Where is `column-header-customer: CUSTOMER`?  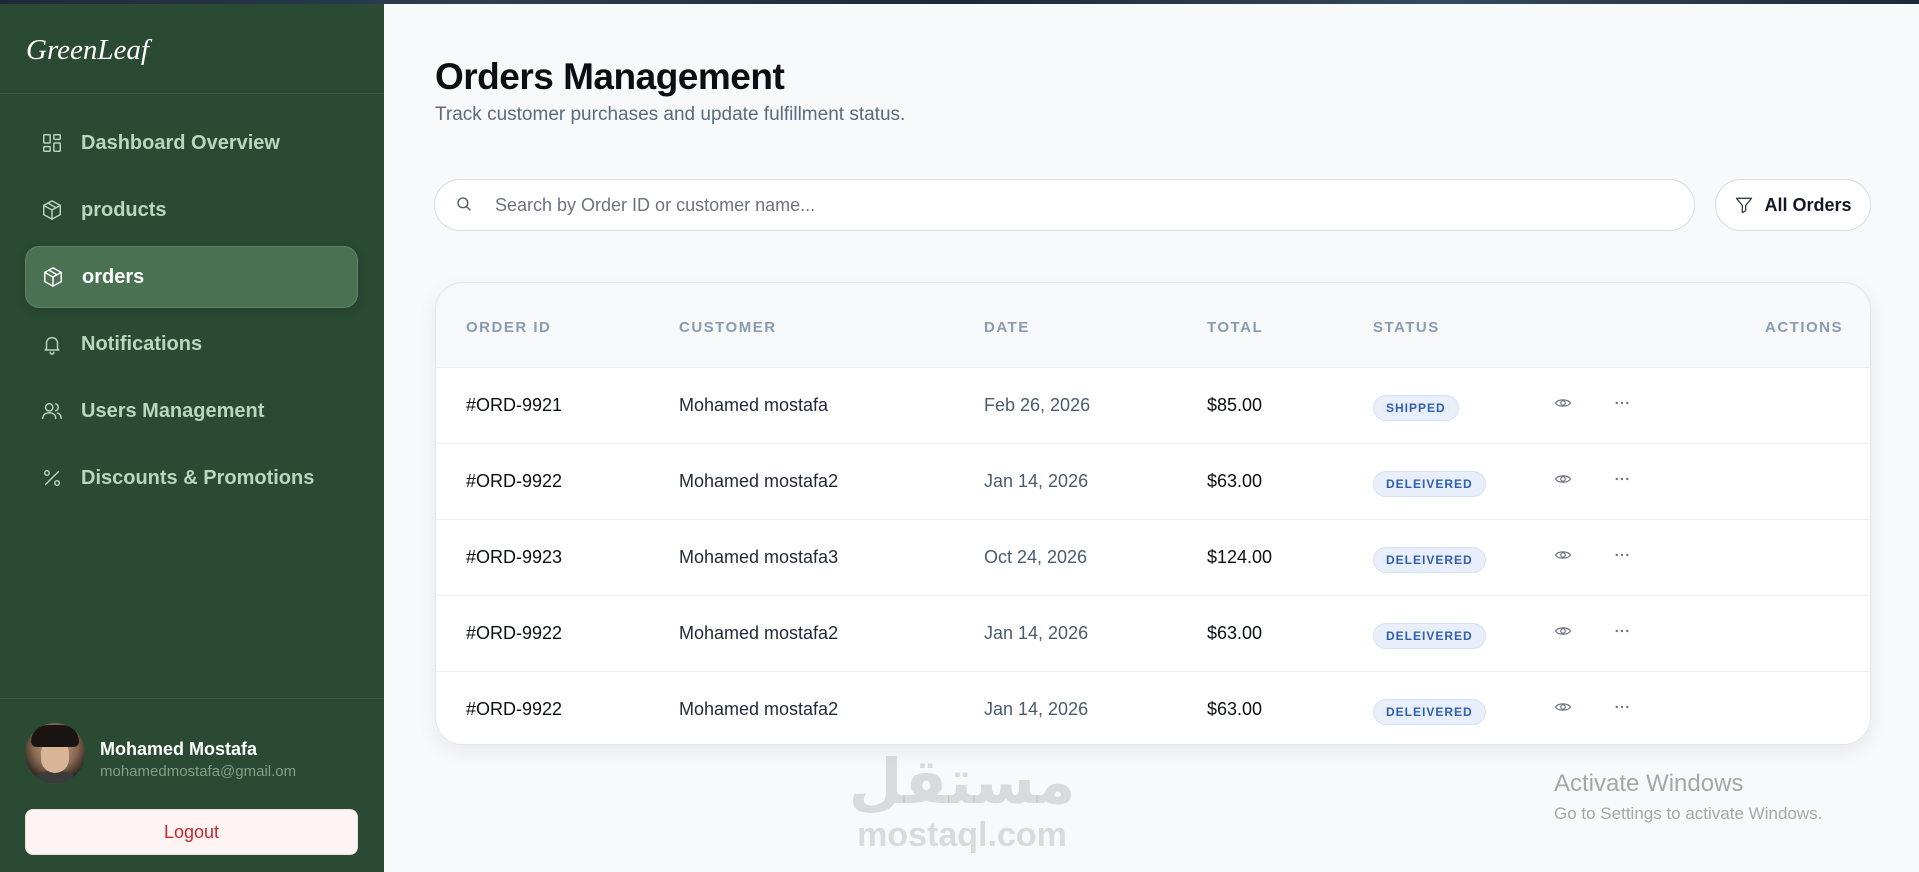
column-header-customer: CUSTOMER is located at coordinates (728, 327).